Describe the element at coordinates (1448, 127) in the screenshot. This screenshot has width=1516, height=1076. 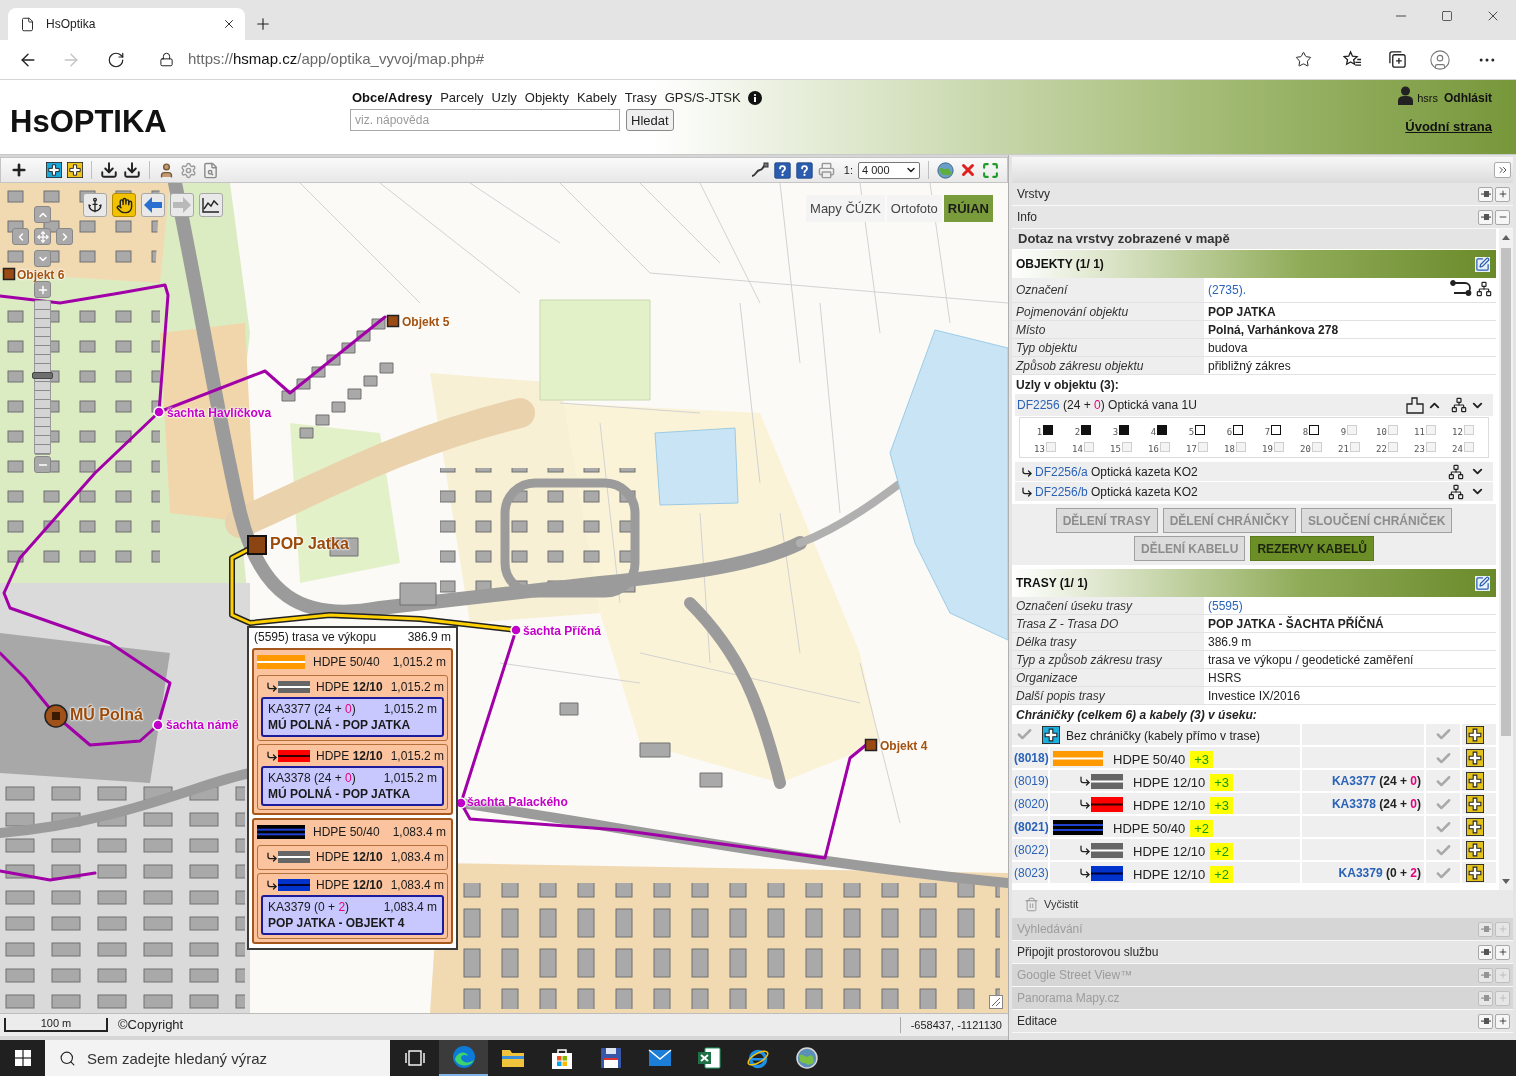
I see `home-link: Úvodní strana` at that location.